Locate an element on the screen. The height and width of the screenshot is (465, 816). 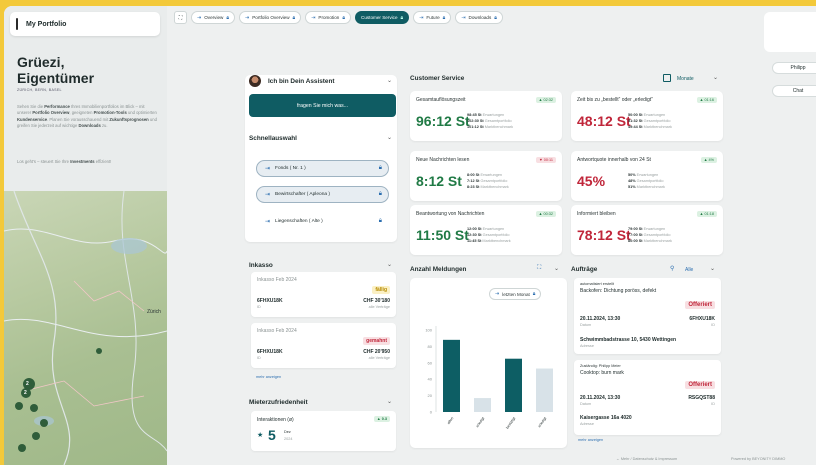
trend-badge: ▲ 00:32 is located at coordinates (545, 214).